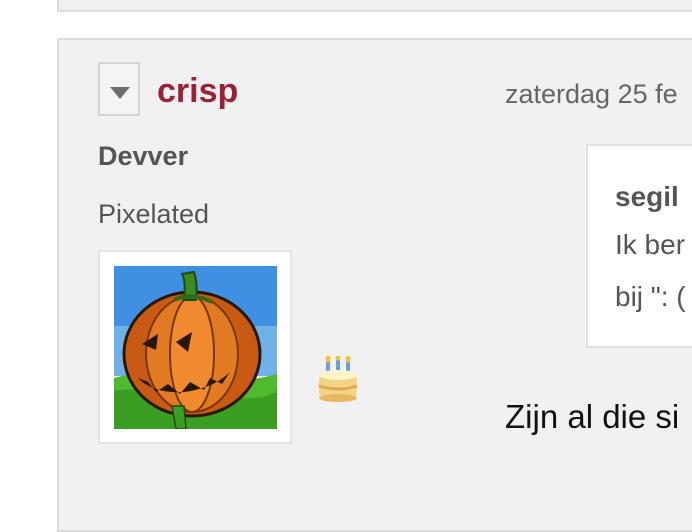 Image resolution: width=692 pixels, height=532 pixels. What do you see at coordinates (650, 244) in the screenshot?
I see `quote-line: Ik ber` at bounding box center [650, 244].